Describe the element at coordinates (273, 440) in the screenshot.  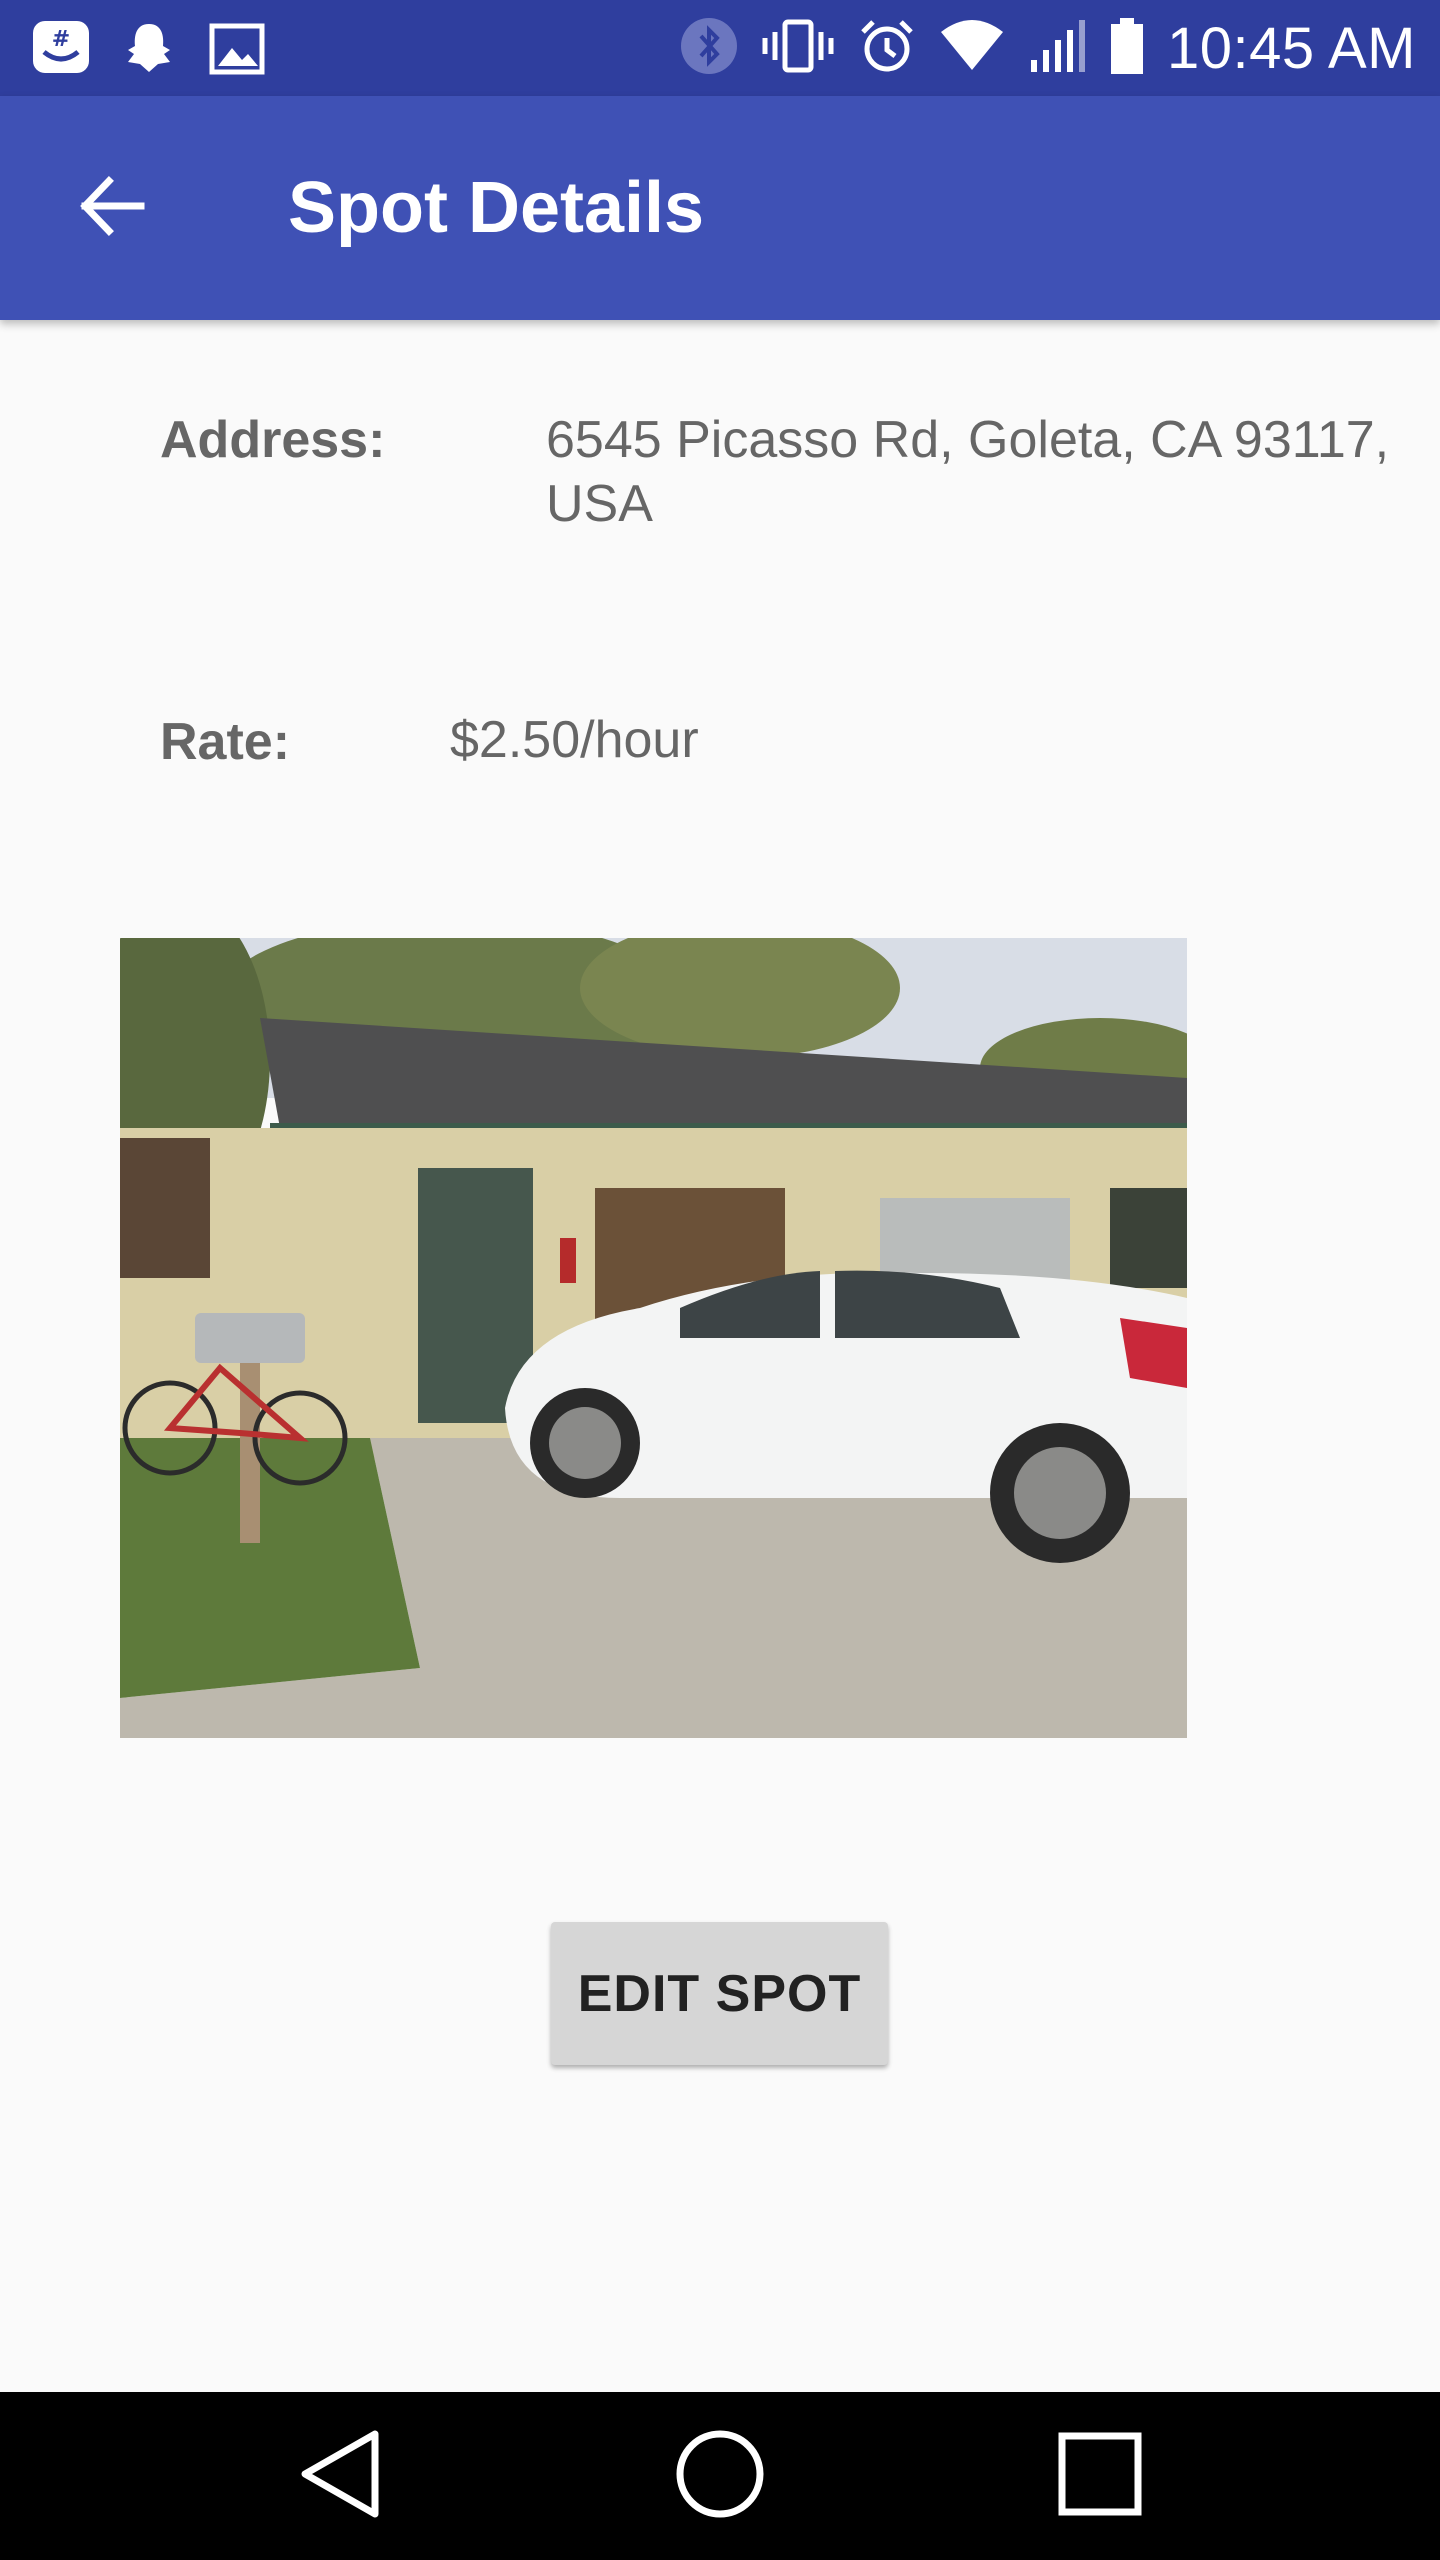
I see `address-label: Address:` at that location.